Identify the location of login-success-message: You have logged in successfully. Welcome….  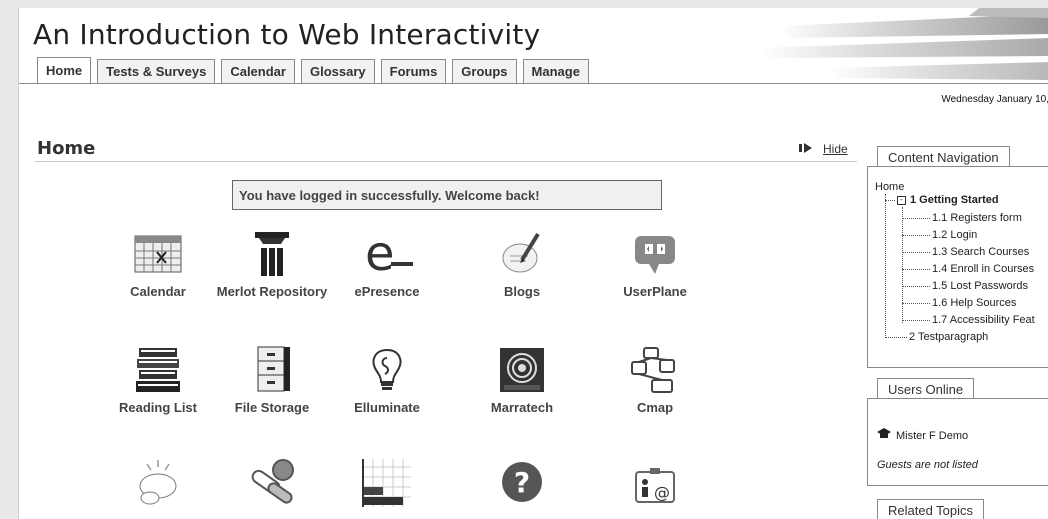
(447, 195).